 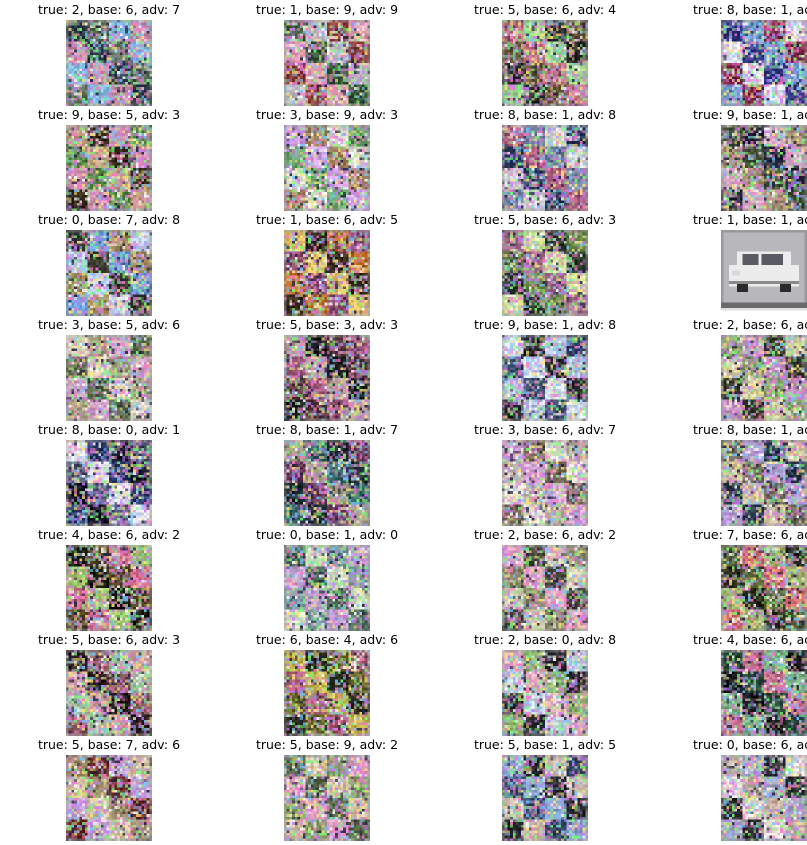 I want to click on panel-title: true: 3, base: 9, adv: 3, so click(x=327, y=114).